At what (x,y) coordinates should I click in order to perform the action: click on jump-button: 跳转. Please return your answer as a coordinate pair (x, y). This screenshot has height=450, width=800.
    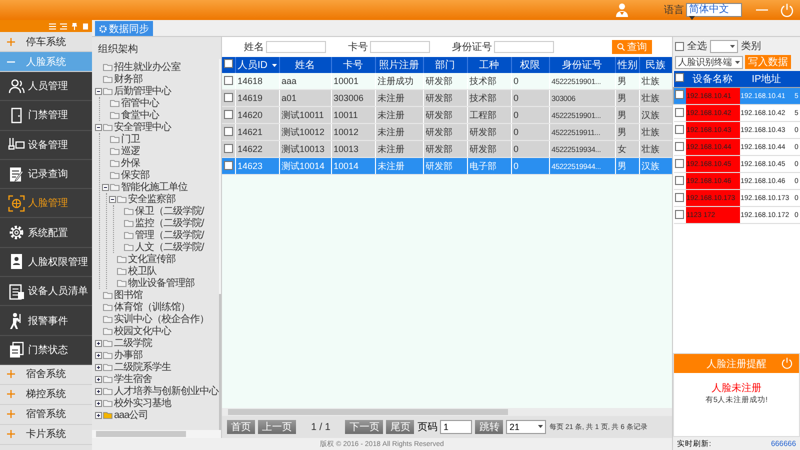
    Looking at the image, I should click on (489, 427).